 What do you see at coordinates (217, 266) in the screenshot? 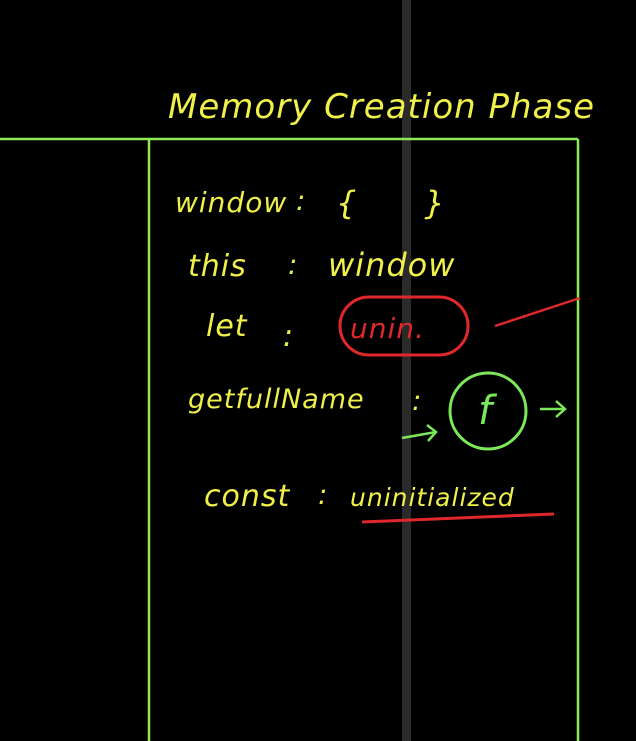
I see `entry-this-key: this` at bounding box center [217, 266].